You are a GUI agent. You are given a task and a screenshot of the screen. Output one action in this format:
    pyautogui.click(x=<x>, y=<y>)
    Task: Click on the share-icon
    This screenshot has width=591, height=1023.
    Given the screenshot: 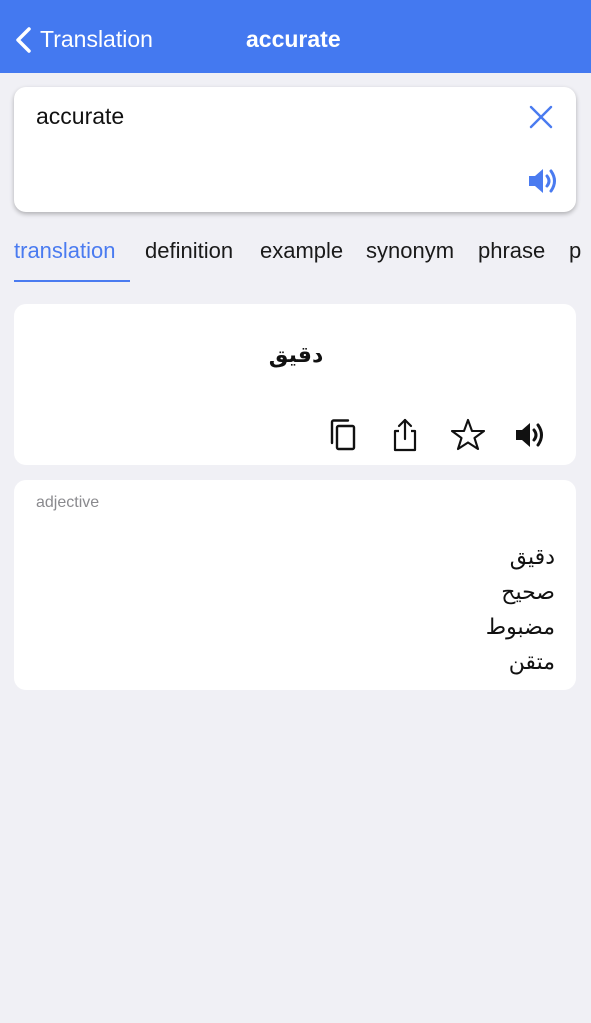 What is the action you would take?
    pyautogui.click(x=405, y=435)
    